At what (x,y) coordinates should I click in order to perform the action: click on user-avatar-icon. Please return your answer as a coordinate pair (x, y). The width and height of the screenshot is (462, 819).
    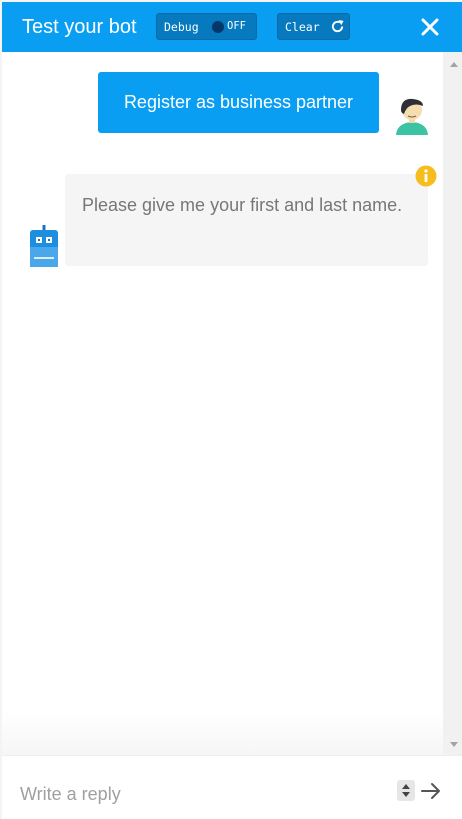
    Looking at the image, I should click on (412, 116).